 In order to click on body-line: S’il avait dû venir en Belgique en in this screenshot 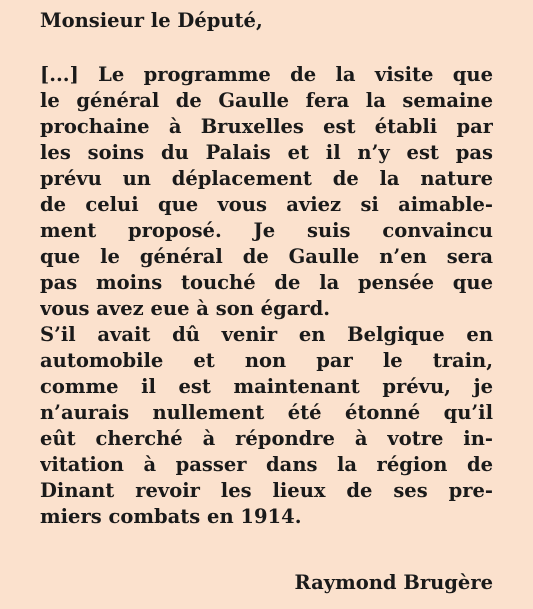, I will do `click(266, 334)`.